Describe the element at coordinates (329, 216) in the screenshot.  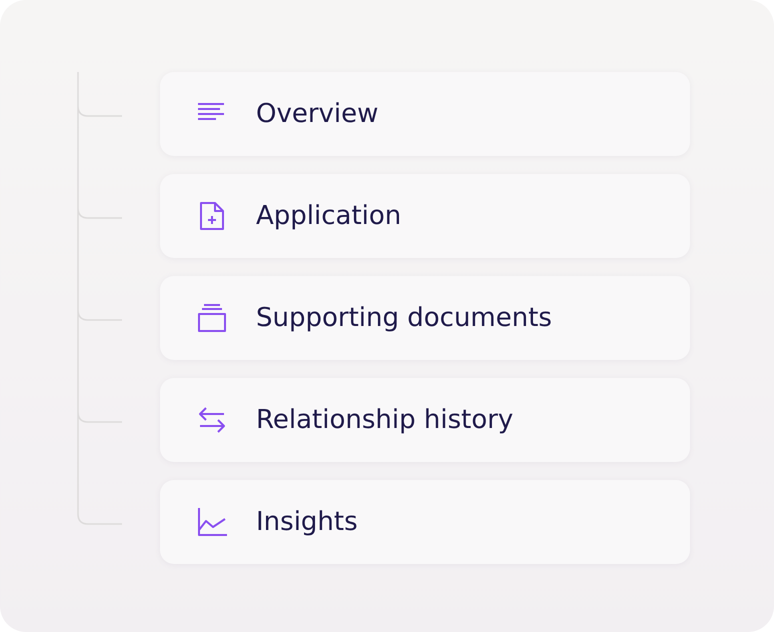
I see `nav-label: Application` at that location.